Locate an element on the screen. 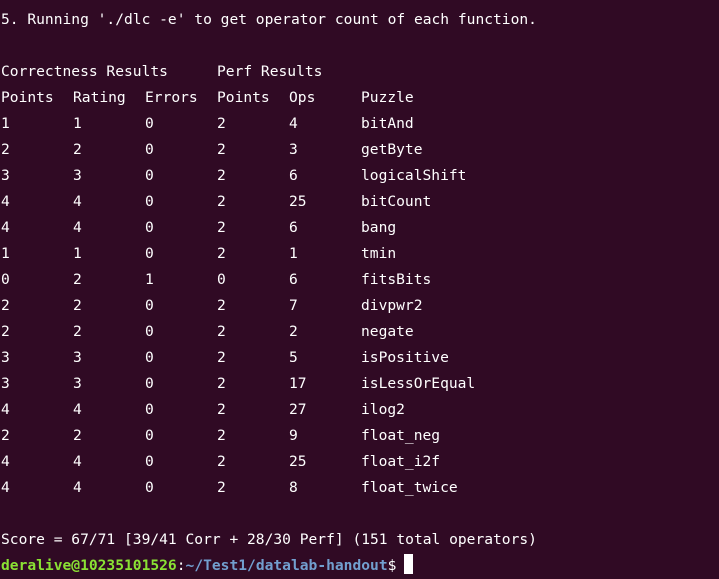  row-puzzle: fitsBits is located at coordinates (396, 279).